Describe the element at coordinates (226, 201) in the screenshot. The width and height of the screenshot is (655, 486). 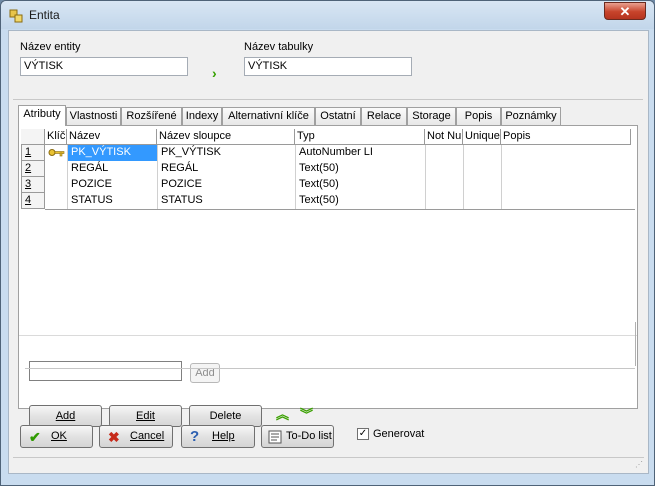
I see `table-row-column: STATUS` at that location.